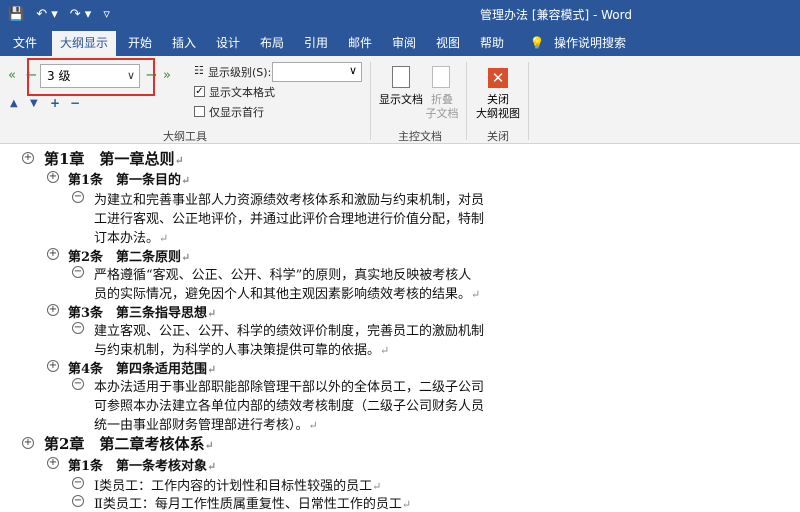  I want to click on show-first-line-checkbox, so click(199, 111).